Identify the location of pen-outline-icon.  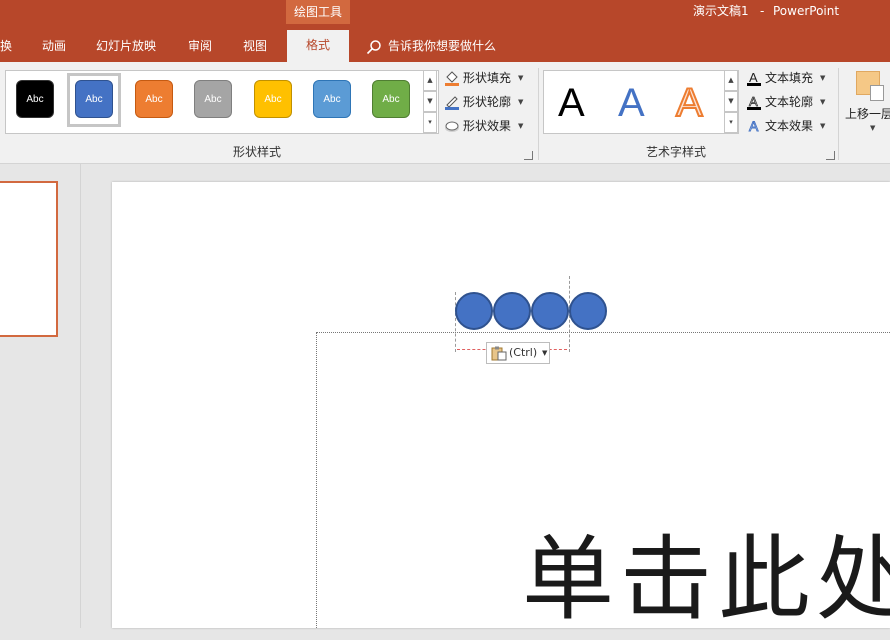
(452, 103).